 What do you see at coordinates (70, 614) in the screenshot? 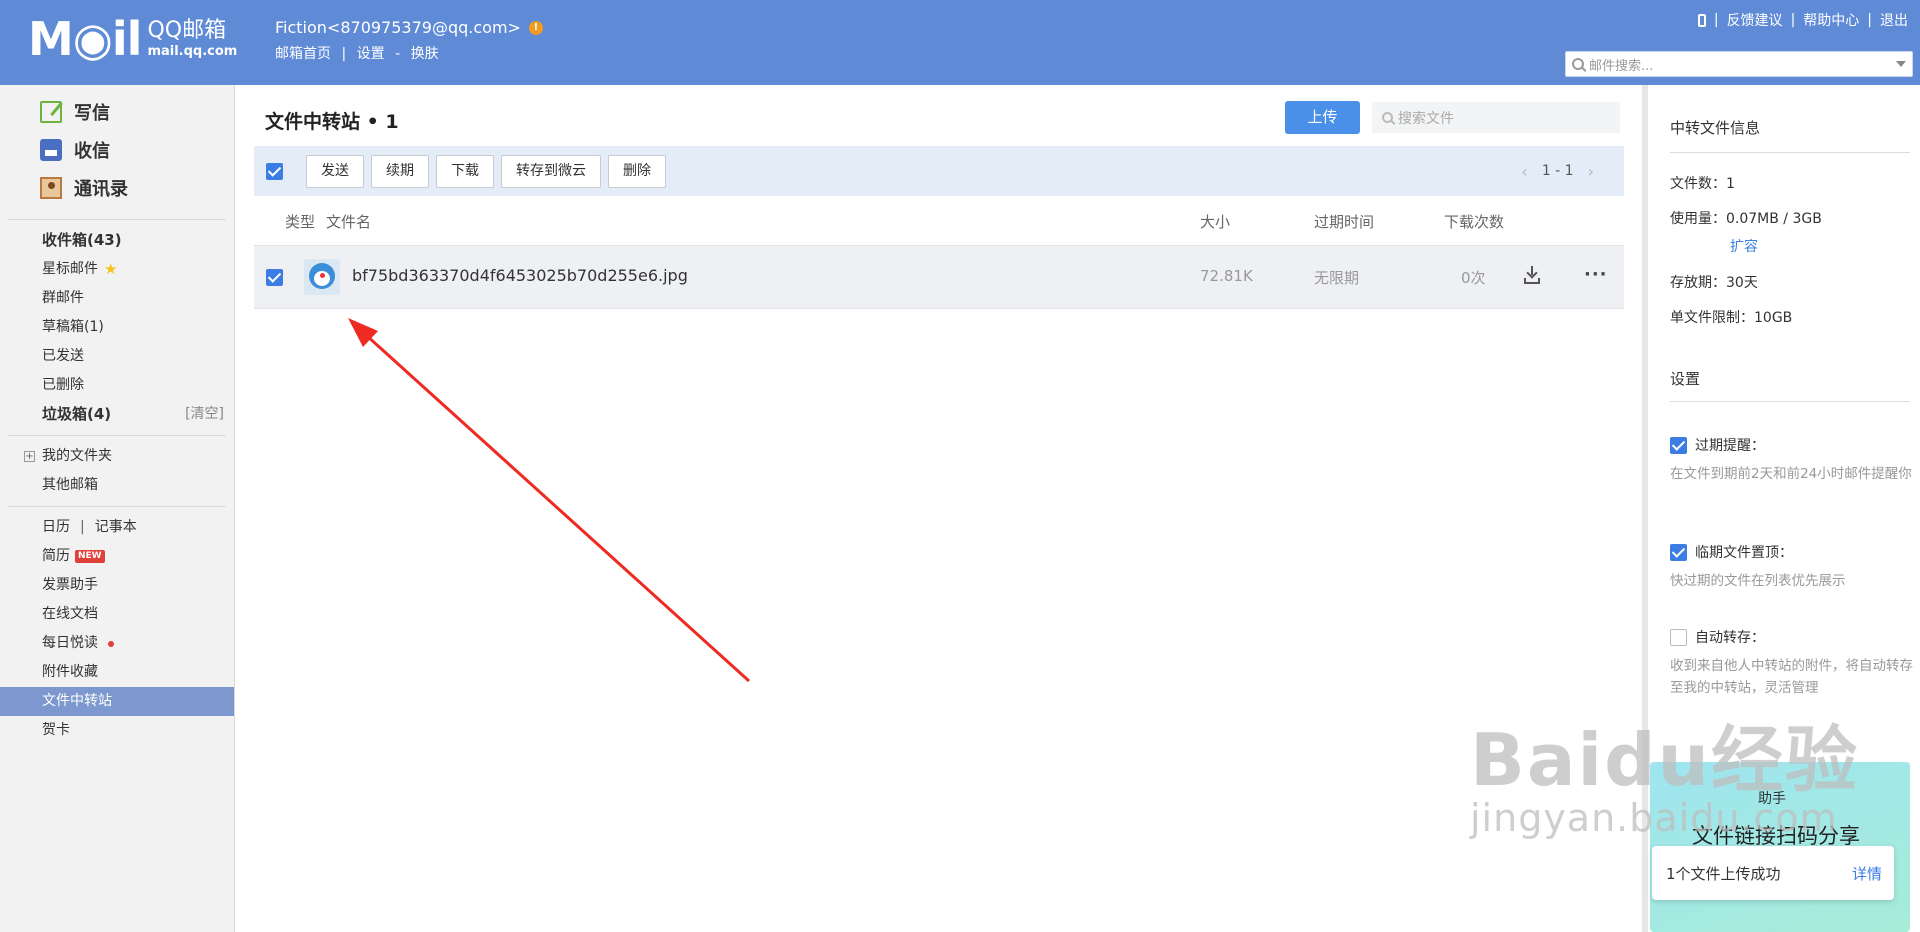
I see `sidebar-item-label: 在线文档` at bounding box center [70, 614].